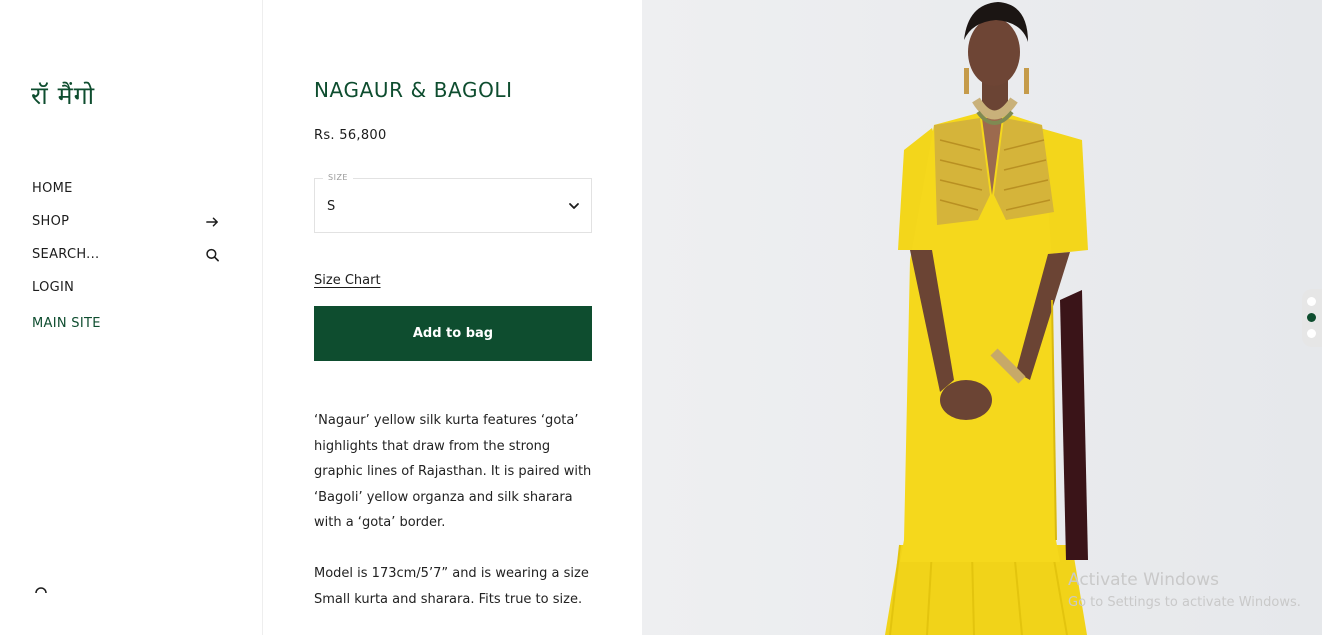 The image size is (1322, 635). Describe the element at coordinates (453, 333) in the screenshot. I see `add-to-bag-button: Add to bag` at that location.